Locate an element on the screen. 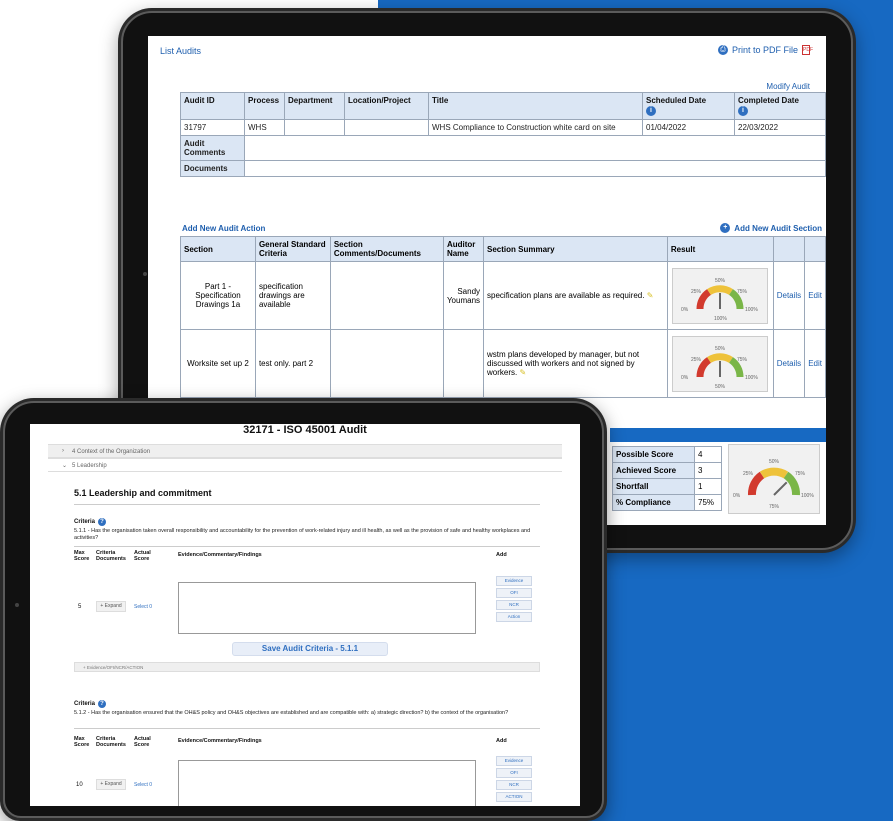 This screenshot has height=821, width=893. audit-comments-row: Audit Comments is located at coordinates (503, 148).